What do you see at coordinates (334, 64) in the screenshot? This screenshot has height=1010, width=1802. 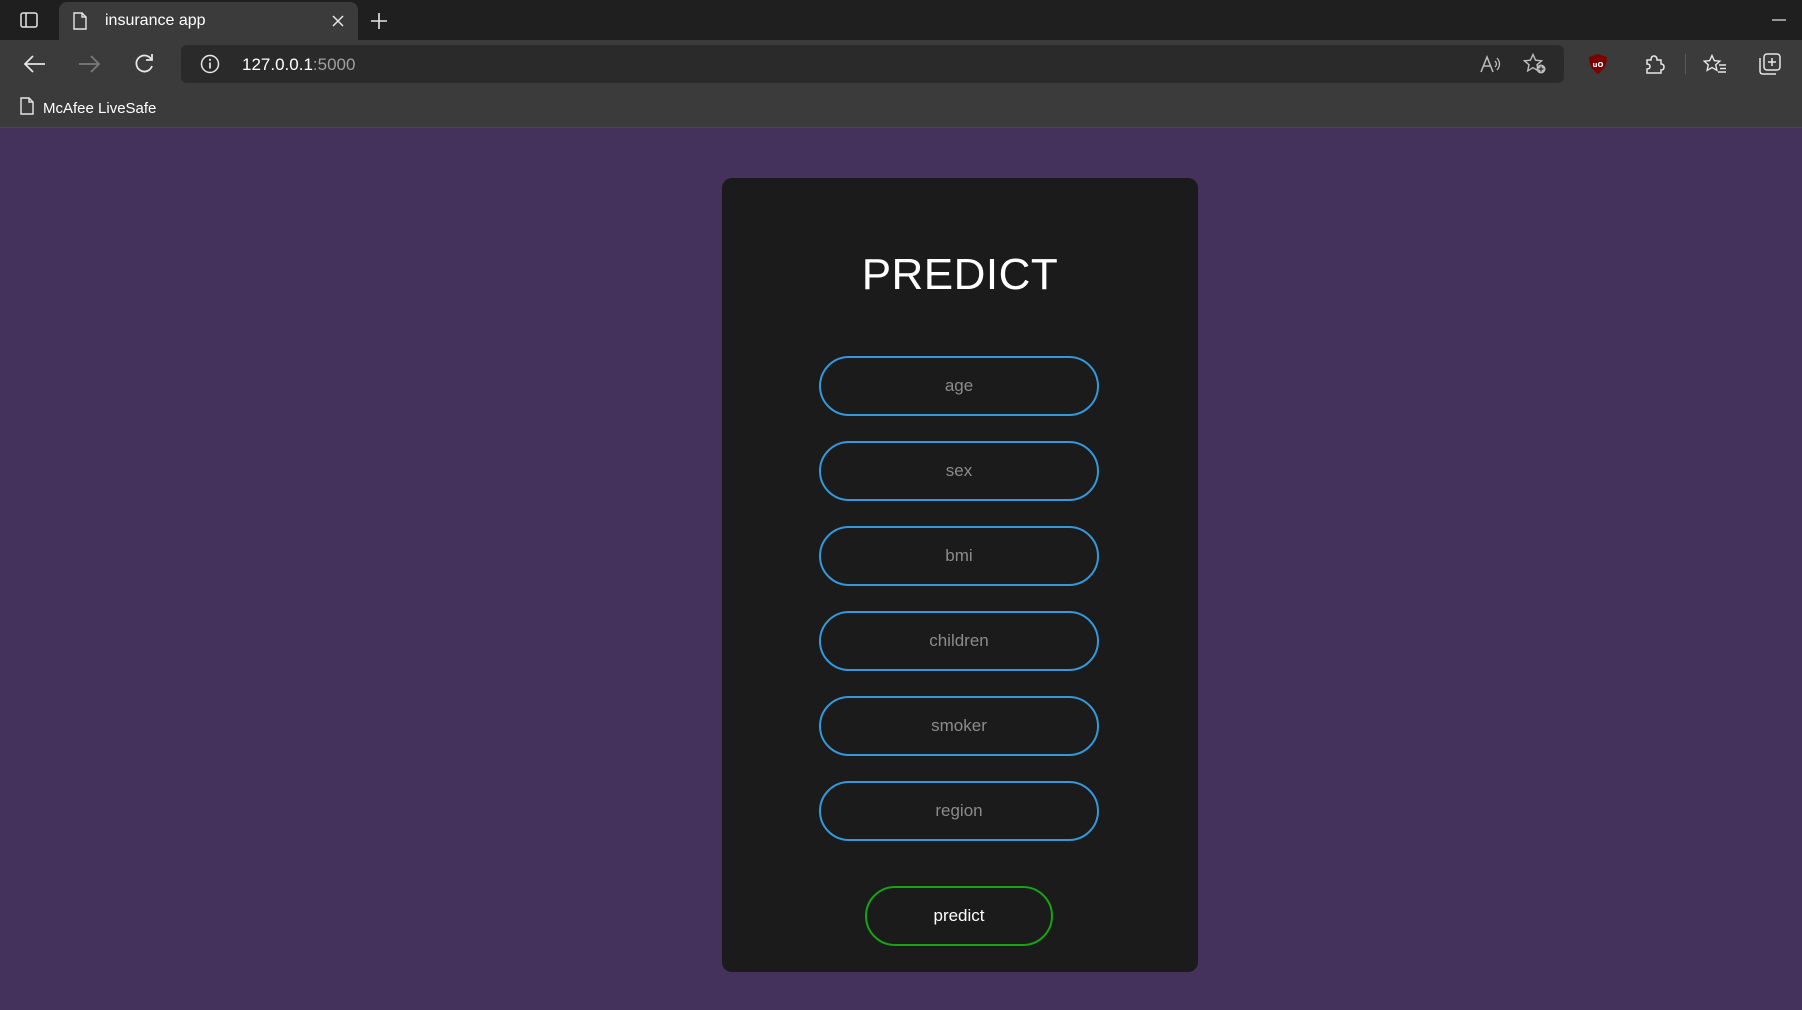 I see `url-port: :5000` at bounding box center [334, 64].